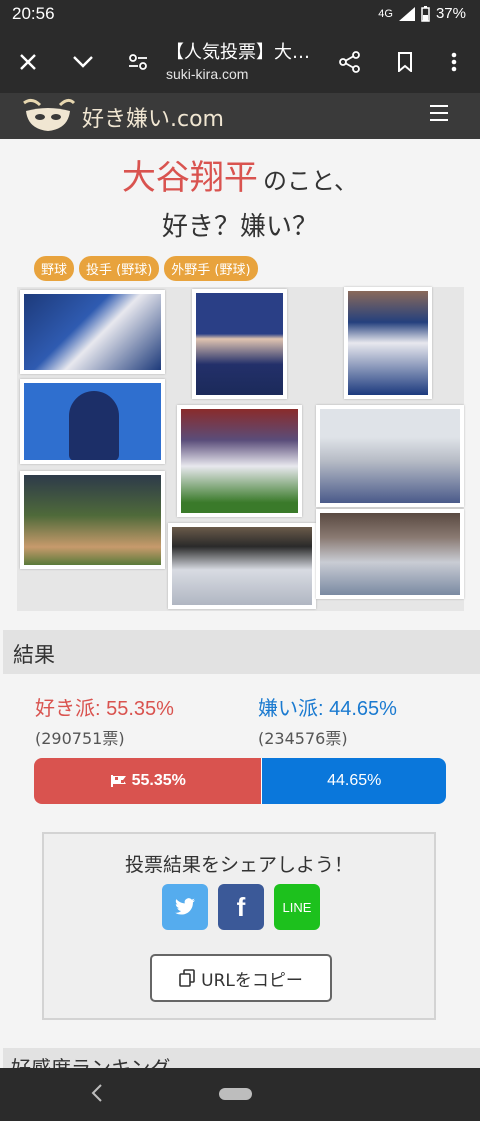 This screenshot has height=1121, width=480. I want to click on vote-progress-bar: 55.35% 44.65%, so click(240, 781).